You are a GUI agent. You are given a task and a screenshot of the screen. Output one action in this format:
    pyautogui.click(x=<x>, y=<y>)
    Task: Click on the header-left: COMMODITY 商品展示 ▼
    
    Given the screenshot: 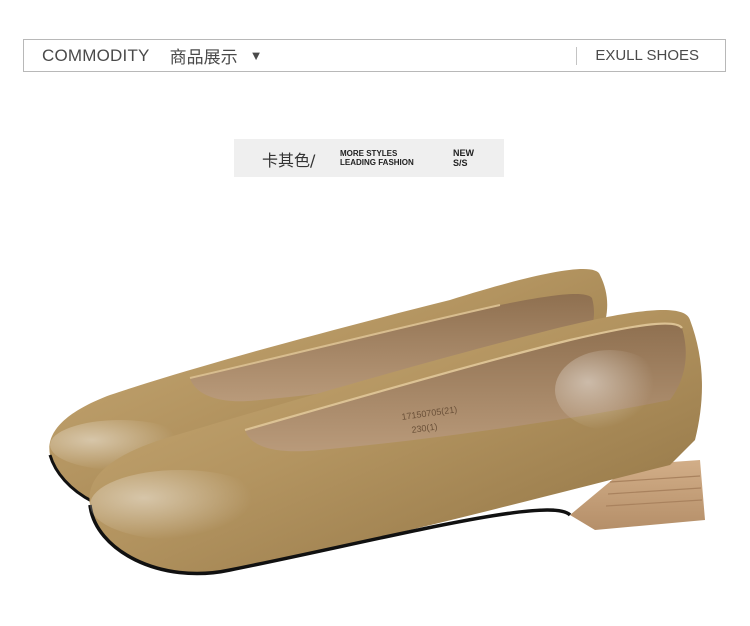 What is the action you would take?
    pyautogui.click(x=152, y=55)
    